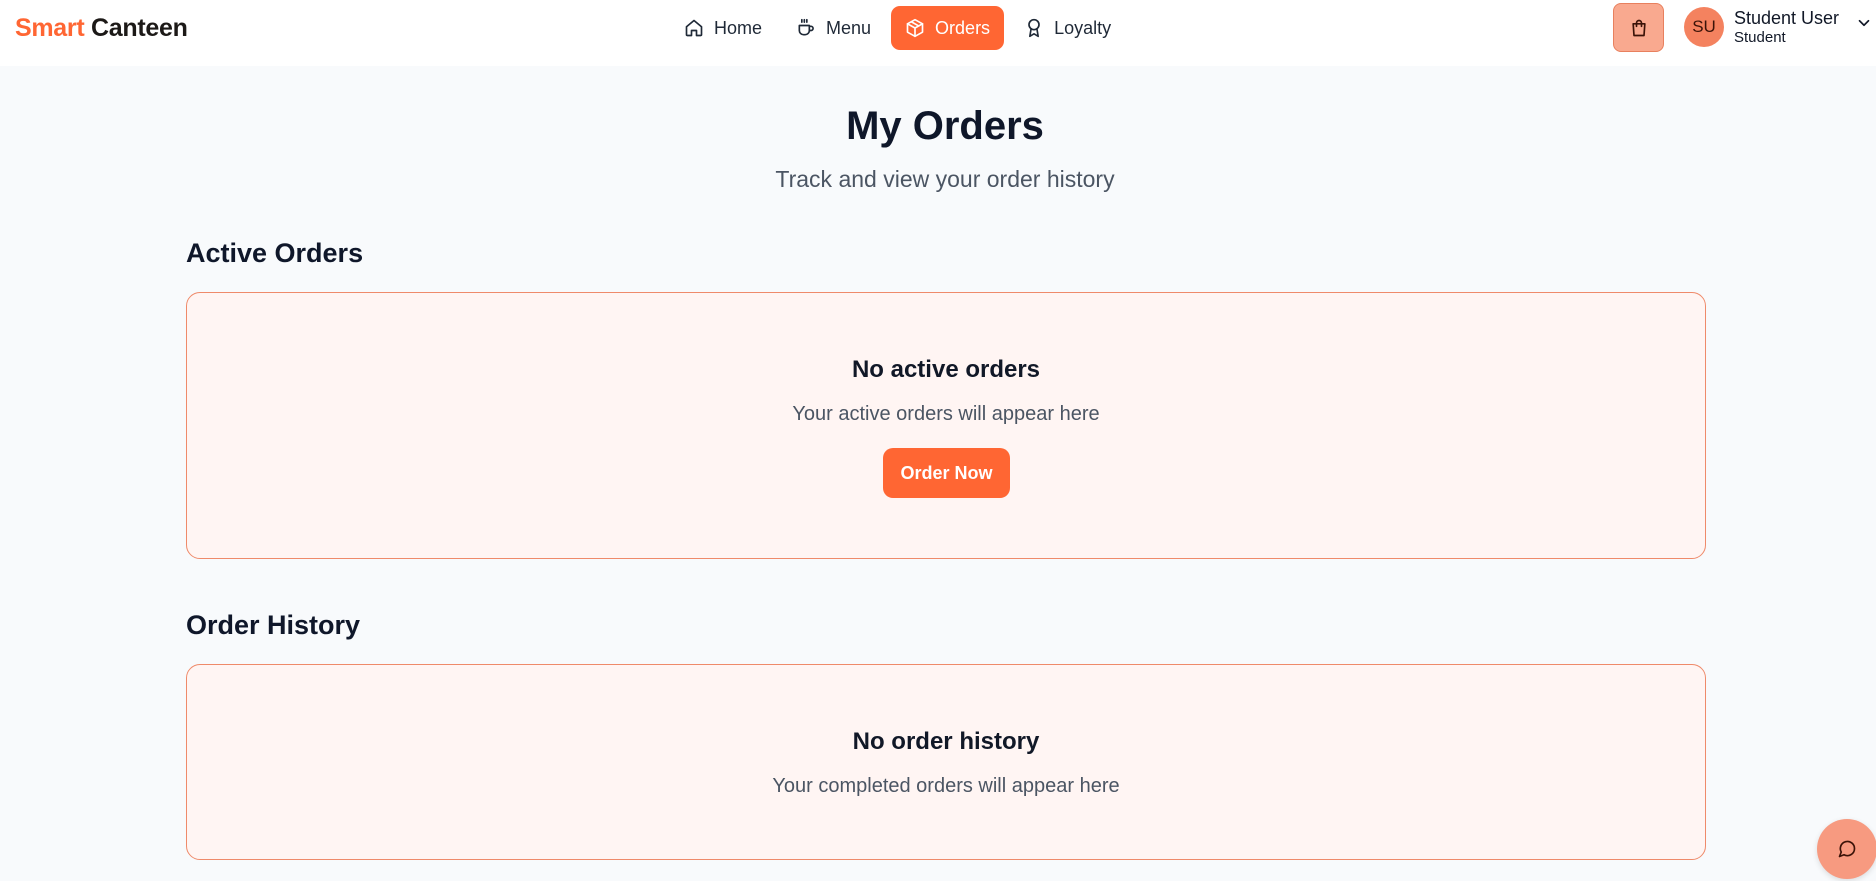  Describe the element at coordinates (1704, 27) in the screenshot. I see `avatar: SU` at that location.